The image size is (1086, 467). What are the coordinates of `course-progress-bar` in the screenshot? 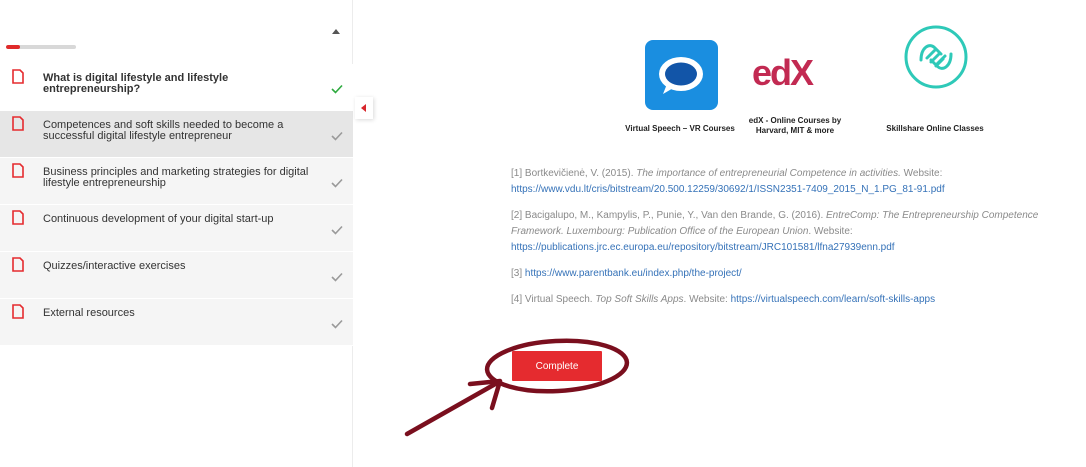 It's located at (41, 47).